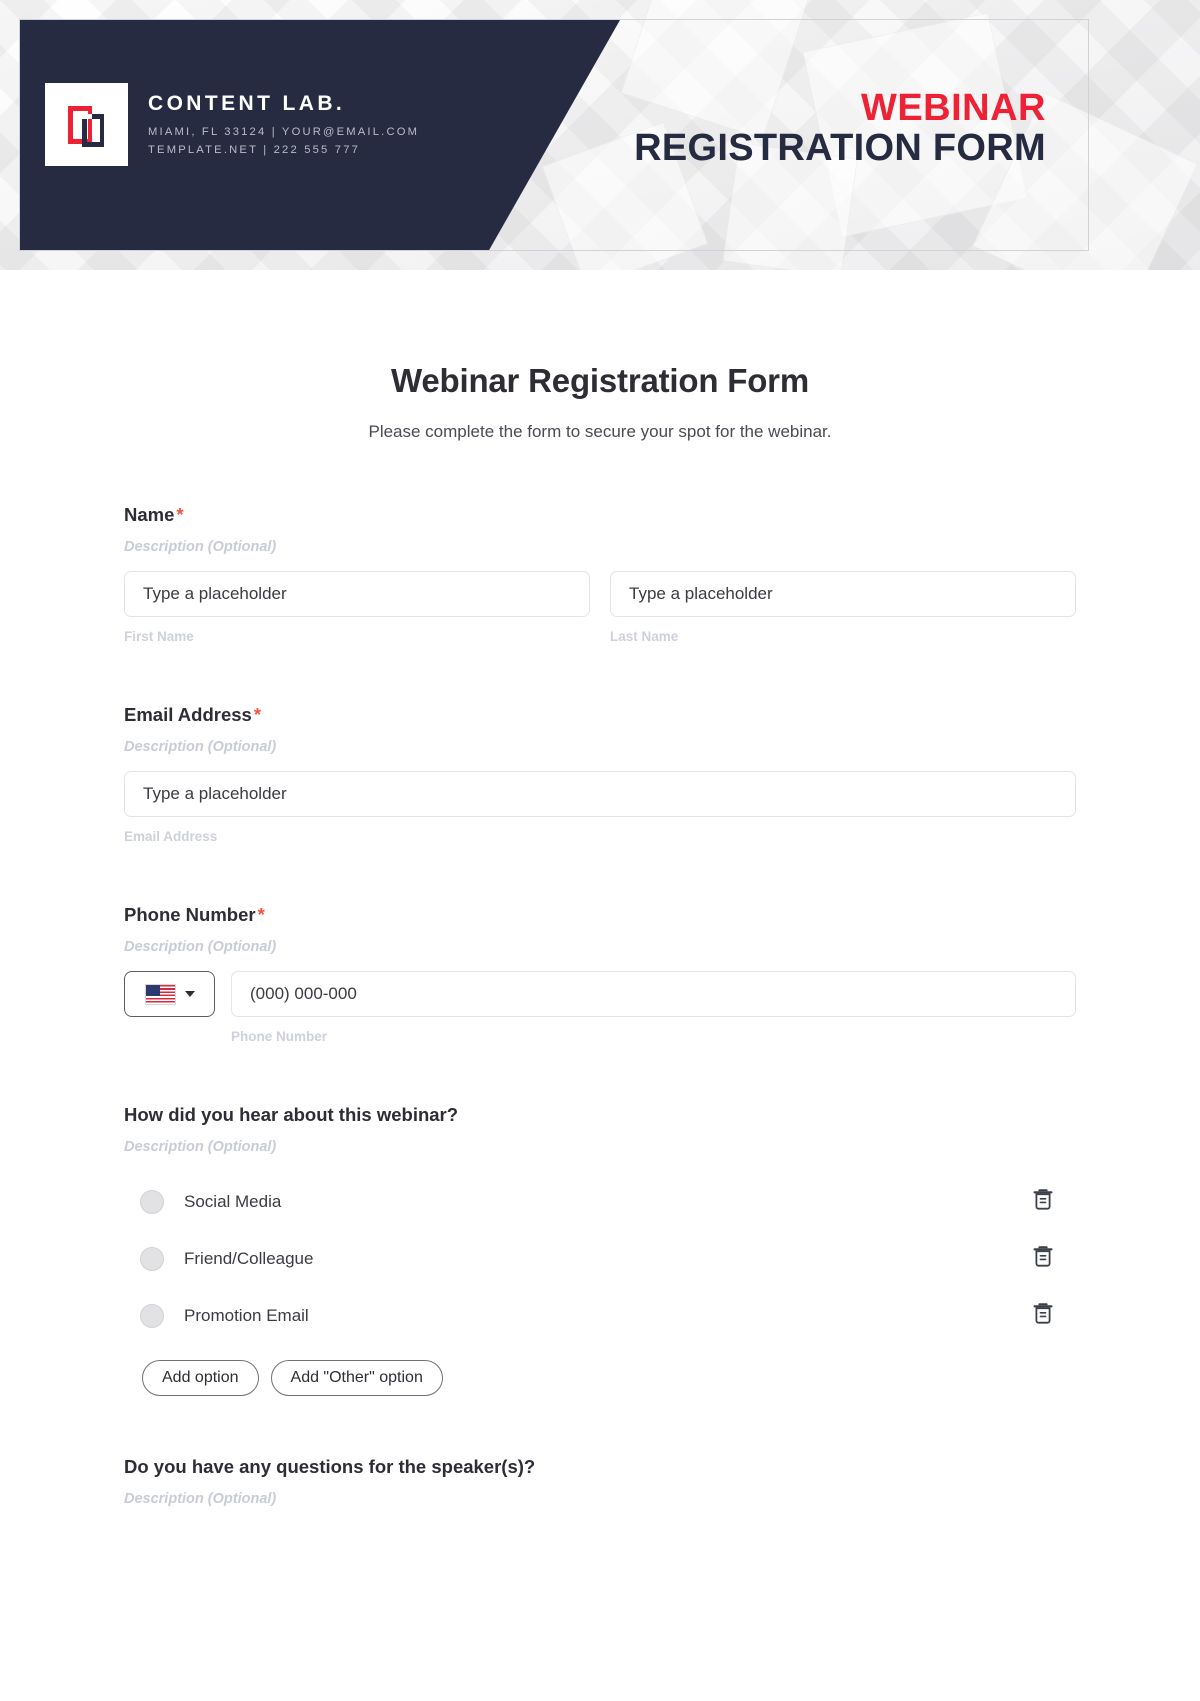 The image size is (1200, 1701). What do you see at coordinates (188, 714) in the screenshot?
I see `field-email-label-text: Email Address` at bounding box center [188, 714].